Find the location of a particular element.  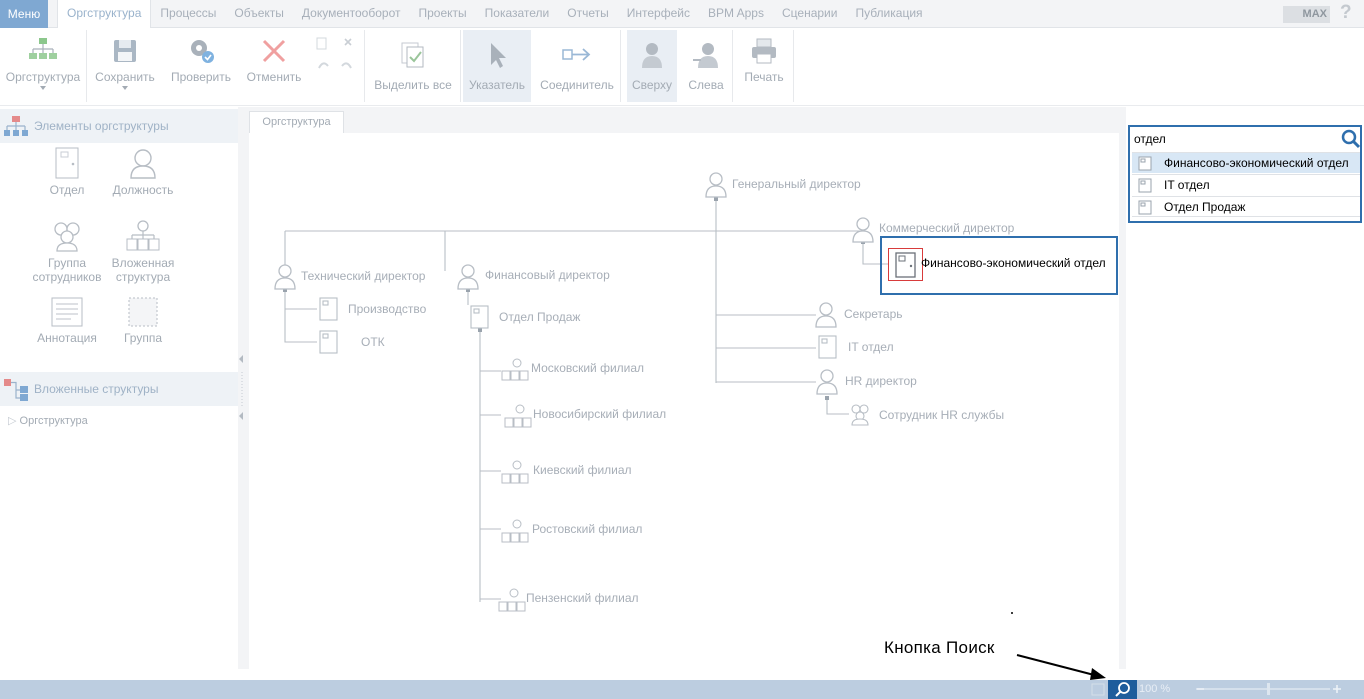

collapse-arrows-icon is located at coordinates (241, 387).